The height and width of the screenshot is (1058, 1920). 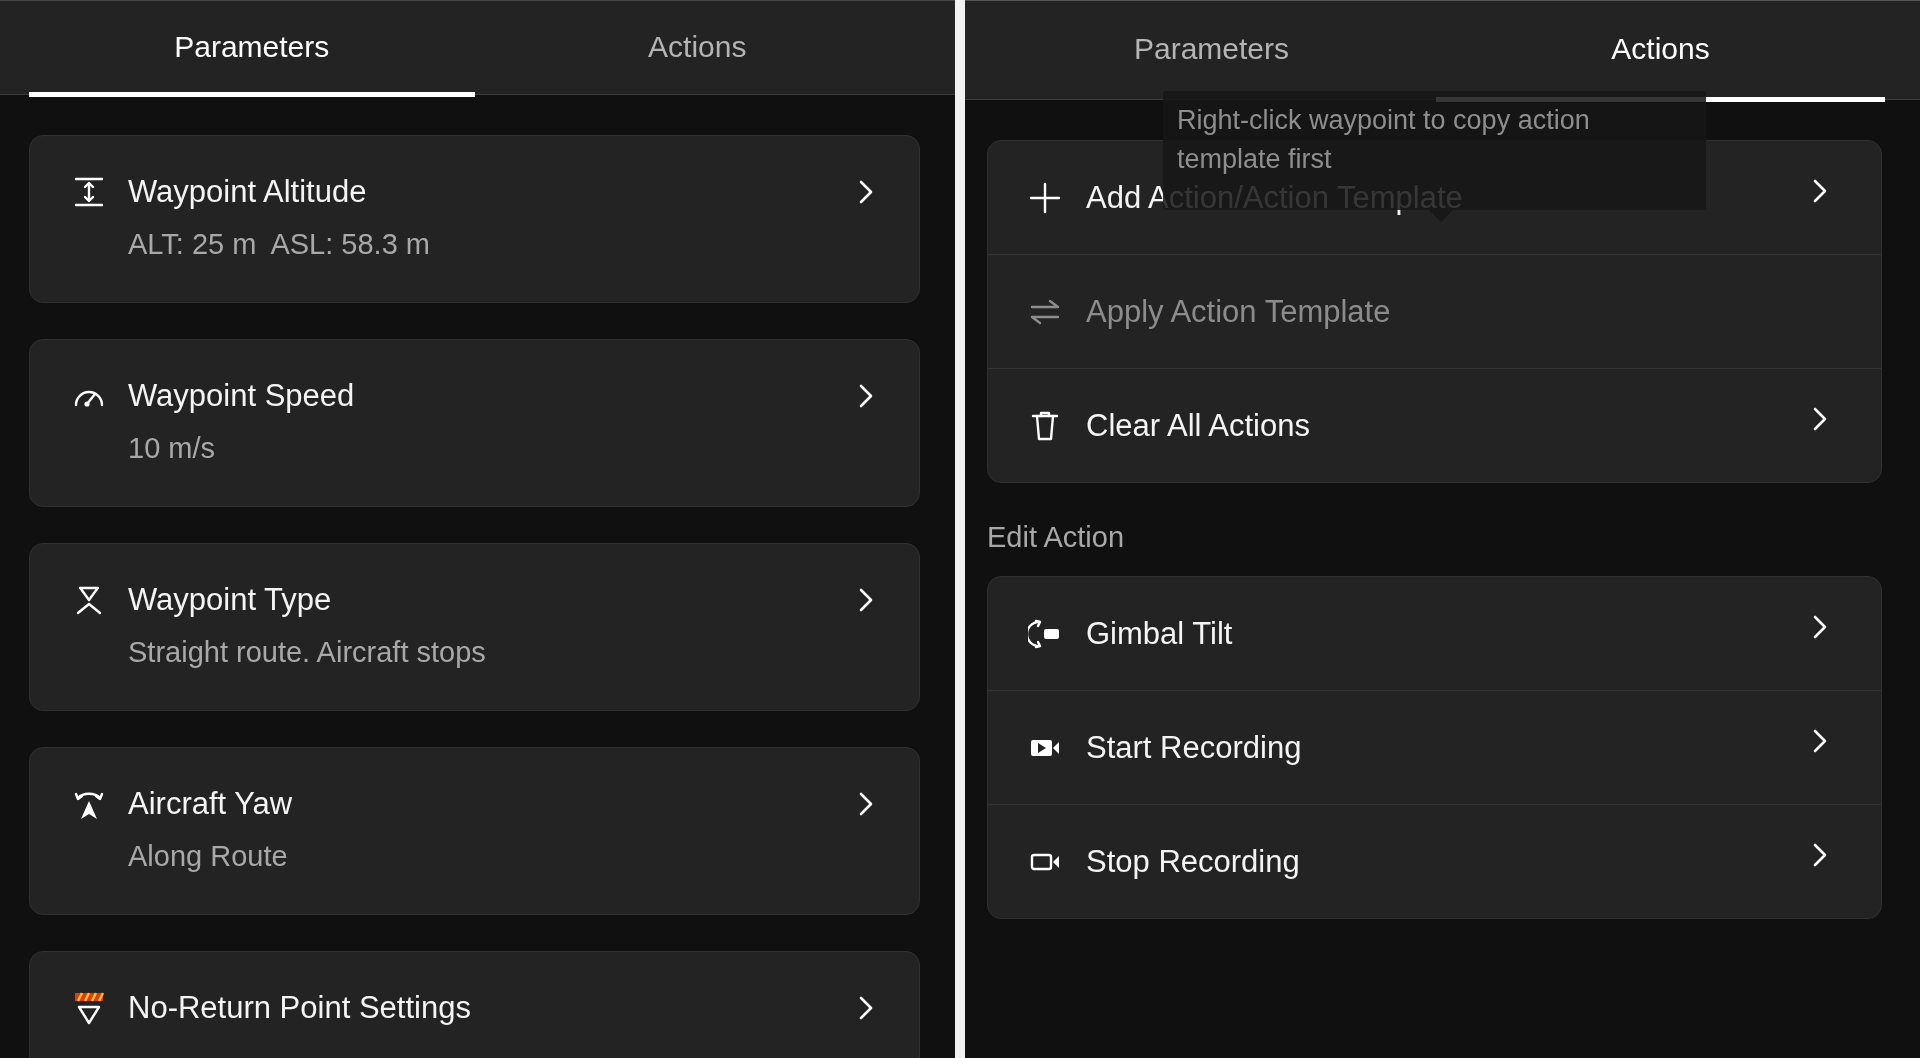 I want to click on card-title: Waypoint Type, so click(x=230, y=600).